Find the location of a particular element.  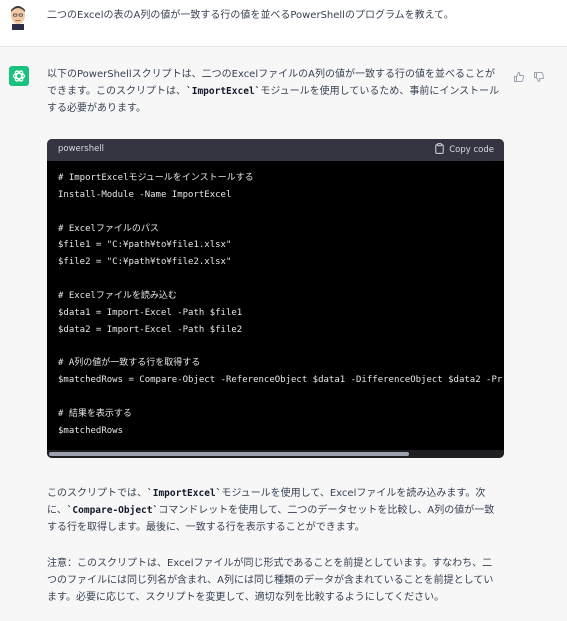

code-line: $matchedRows is located at coordinates (91, 430).